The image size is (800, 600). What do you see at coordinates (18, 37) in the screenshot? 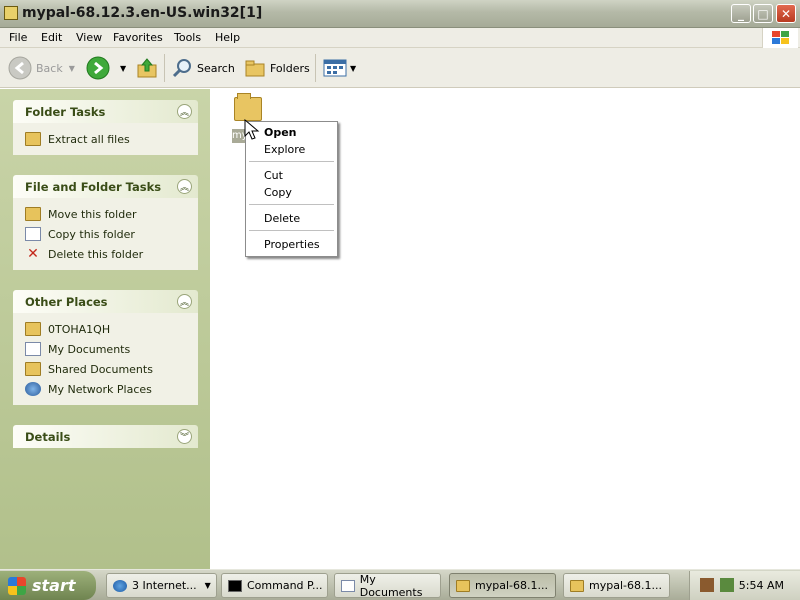
I see `menu-file: File` at bounding box center [18, 37].